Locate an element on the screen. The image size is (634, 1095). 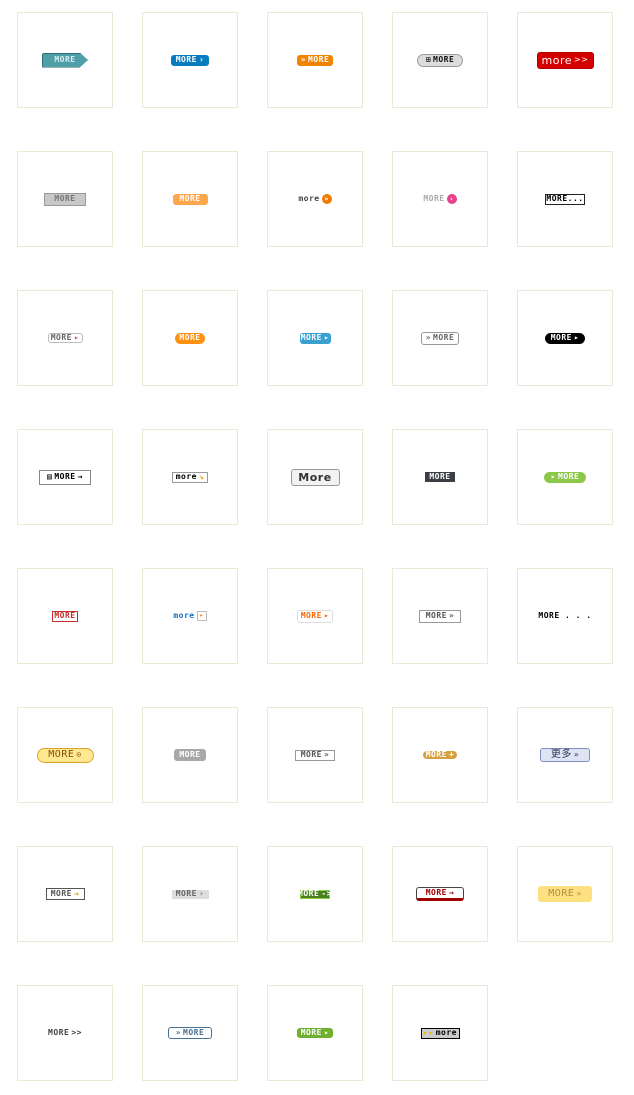
button-label: MORE . . . is located at coordinates (565, 615).